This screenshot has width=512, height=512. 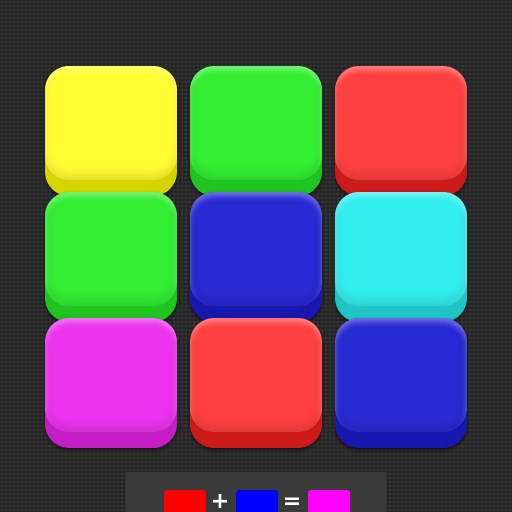 What do you see at coordinates (111, 383) in the screenshot?
I see `tile-r3-c1` at bounding box center [111, 383].